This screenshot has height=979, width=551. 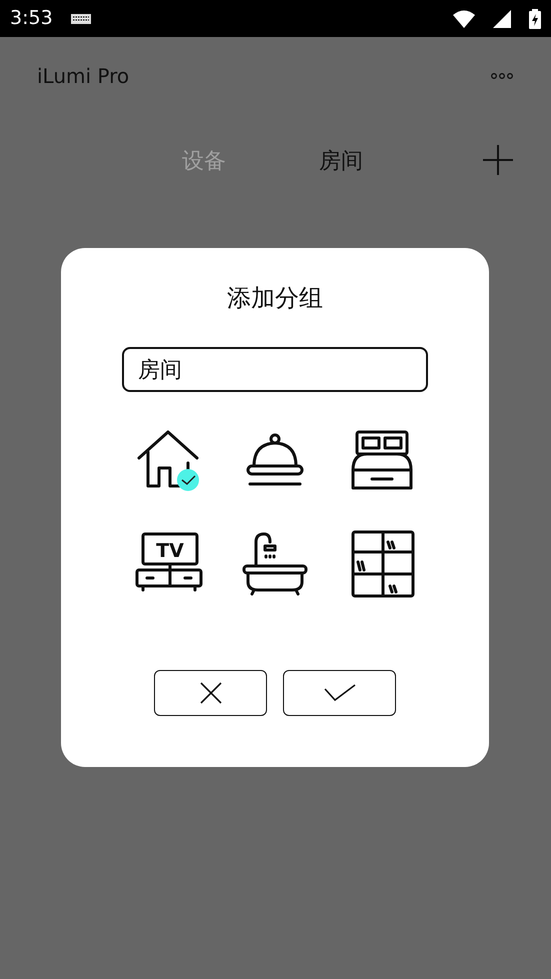 What do you see at coordinates (80, 19) in the screenshot?
I see `keyboard-icon` at bounding box center [80, 19].